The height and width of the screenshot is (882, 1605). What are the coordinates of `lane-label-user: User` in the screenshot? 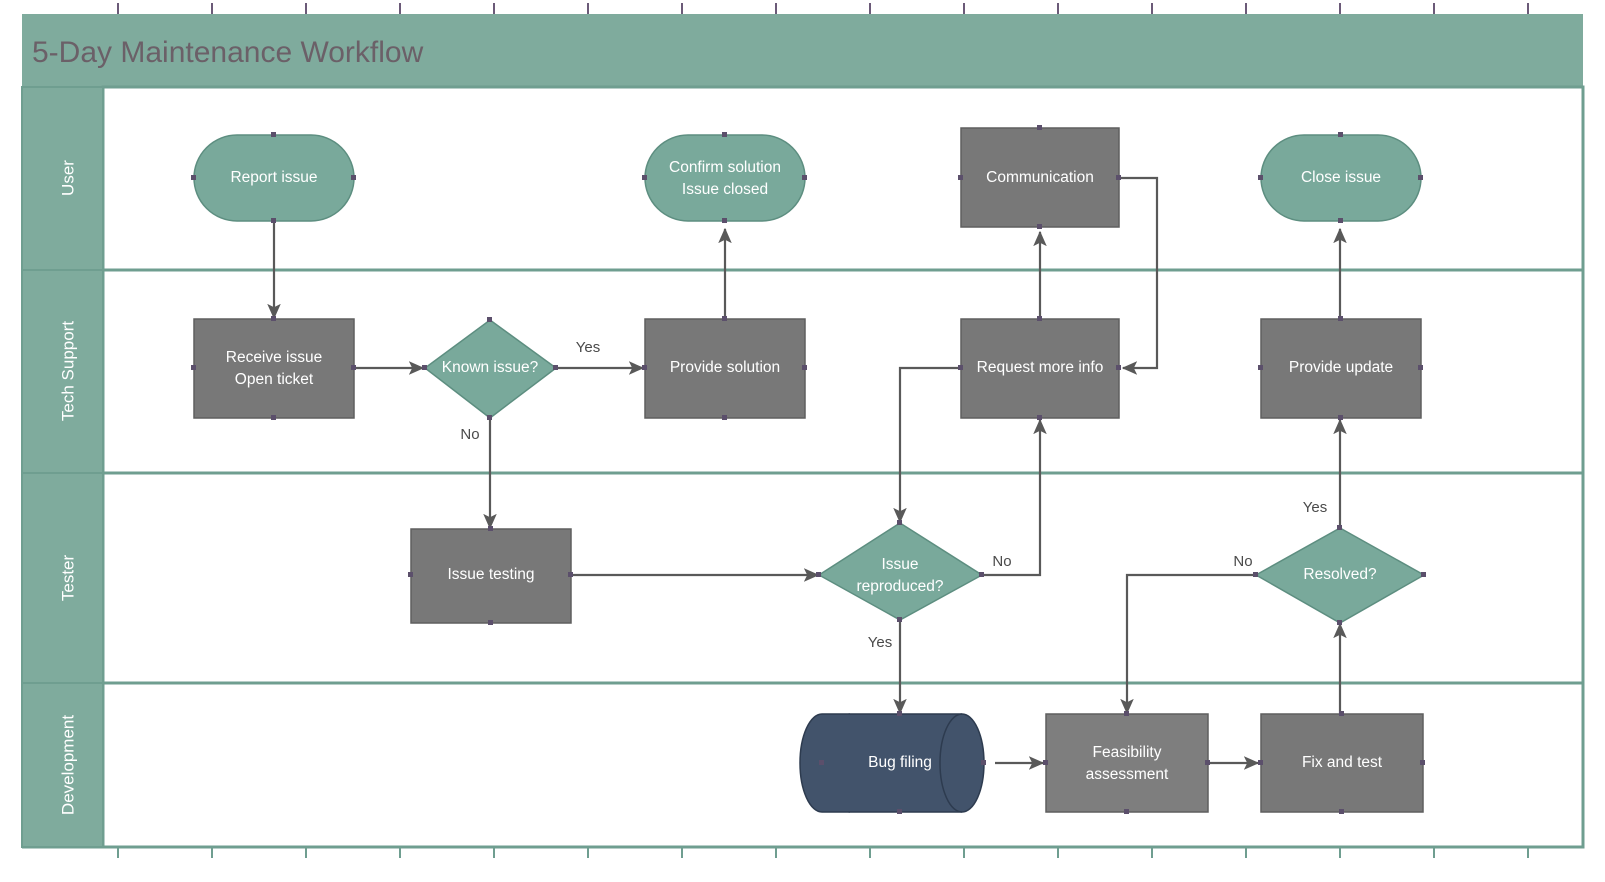 It's located at (67, 178).